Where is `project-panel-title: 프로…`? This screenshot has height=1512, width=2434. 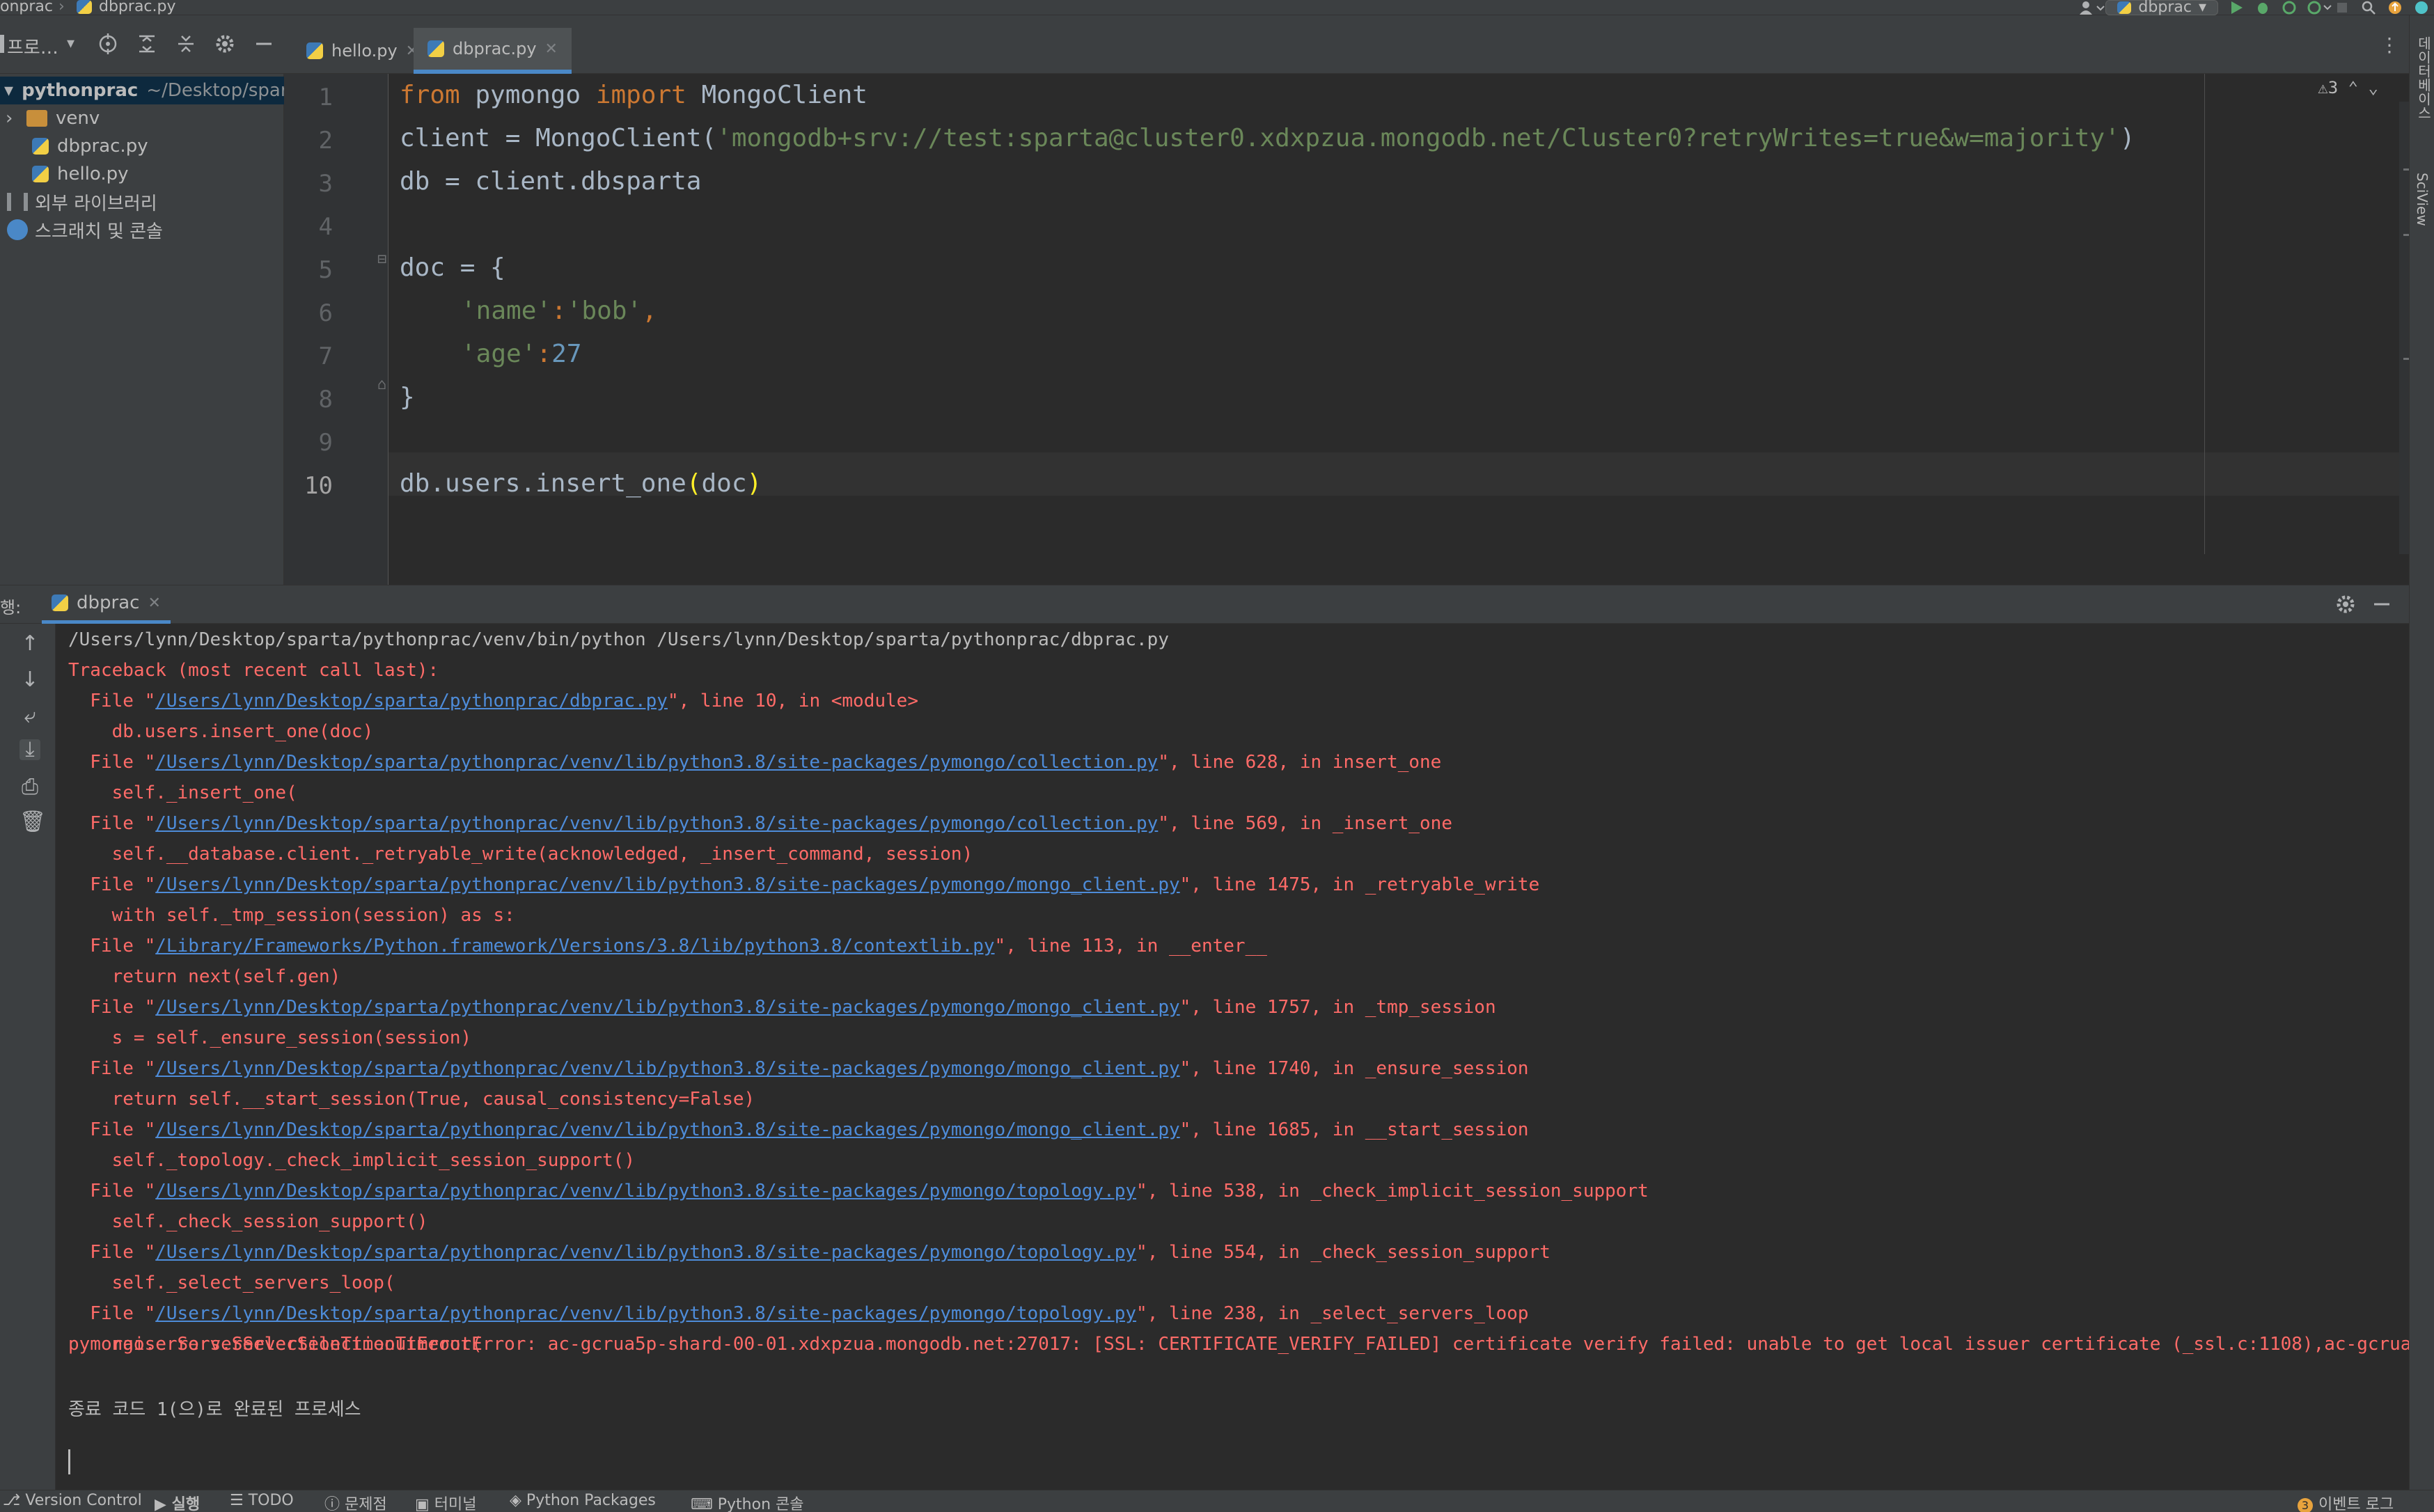
project-panel-title: 프로… is located at coordinates (32, 46).